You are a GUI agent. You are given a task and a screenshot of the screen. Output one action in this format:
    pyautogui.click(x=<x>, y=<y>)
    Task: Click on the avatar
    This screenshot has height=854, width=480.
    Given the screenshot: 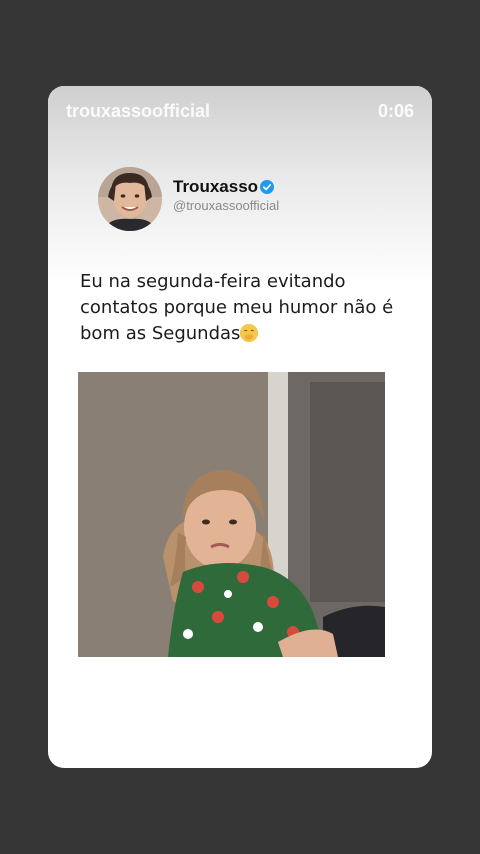 What is the action you would take?
    pyautogui.click(x=130, y=199)
    